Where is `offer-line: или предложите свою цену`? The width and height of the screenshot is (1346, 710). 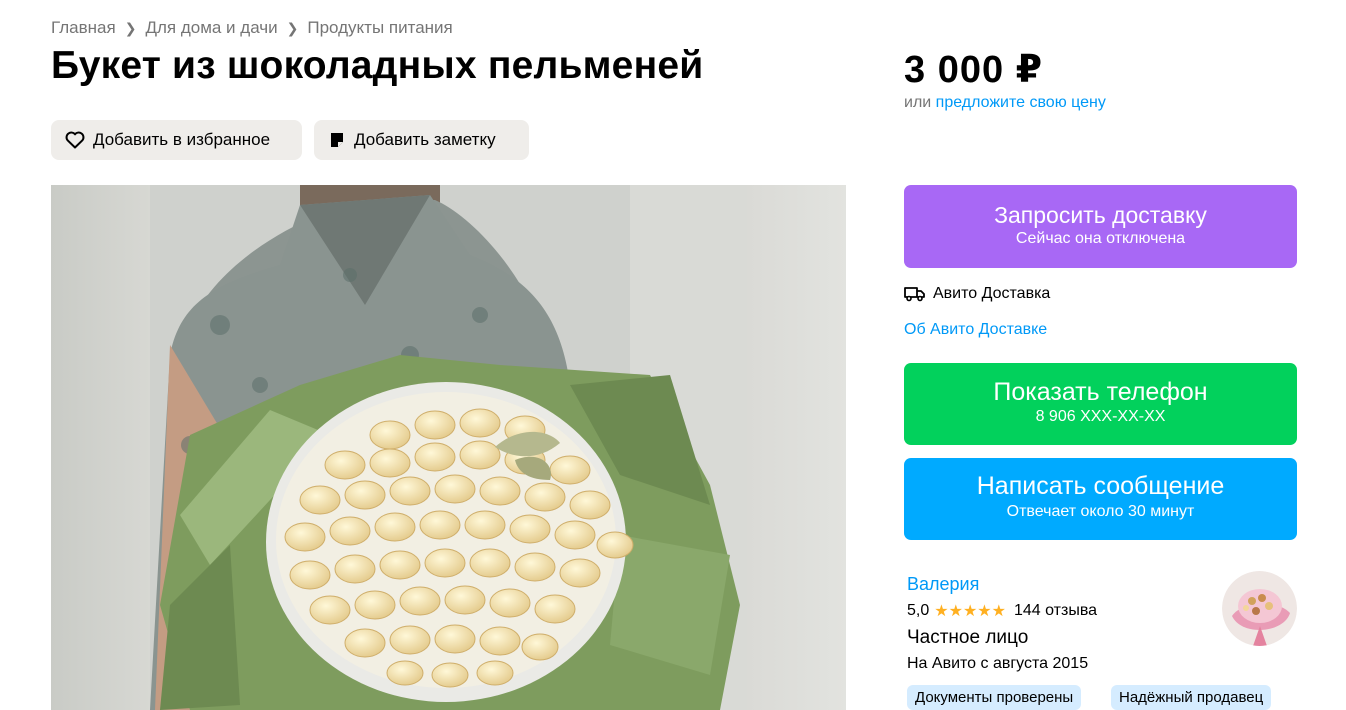
offer-line: или предложите свою цену is located at coordinates (1005, 103).